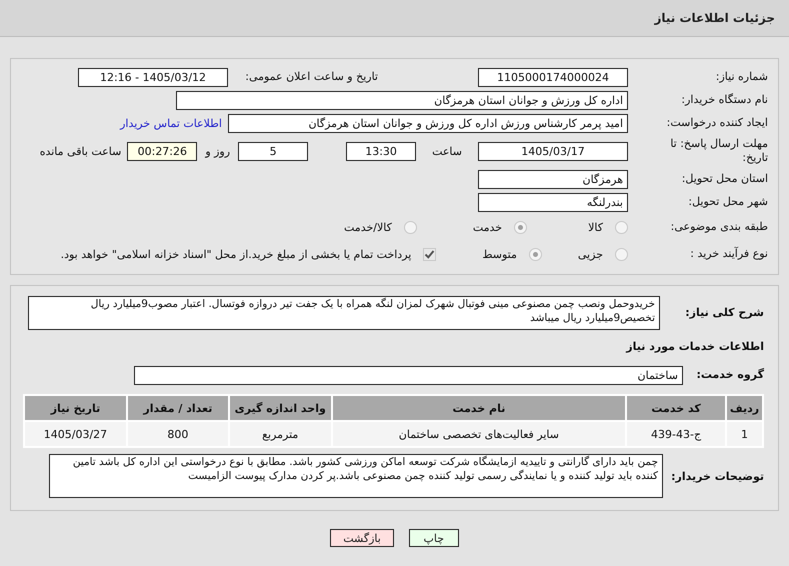  Describe the element at coordinates (402, 100) in the screenshot. I see `buyer-org-field: اداره کل ورزش و جوانان استان هرمزگان` at that location.